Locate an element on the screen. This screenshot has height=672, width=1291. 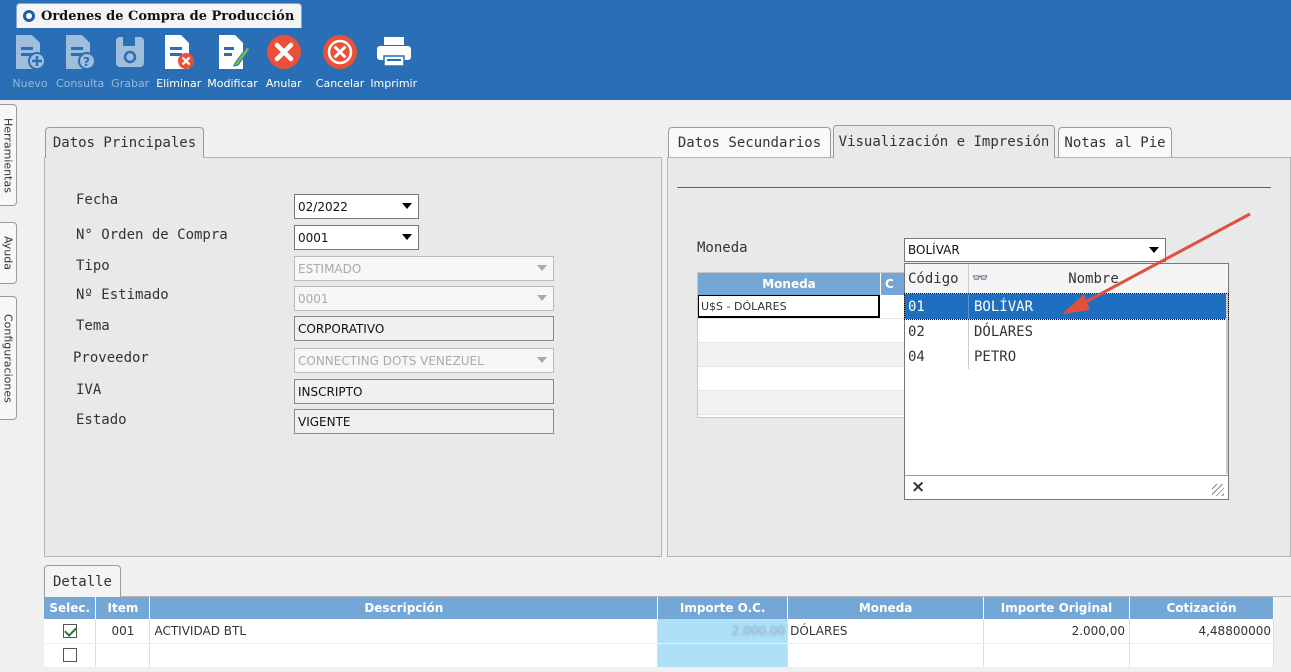
popup-scrollbar is located at coordinates (1227, 384).